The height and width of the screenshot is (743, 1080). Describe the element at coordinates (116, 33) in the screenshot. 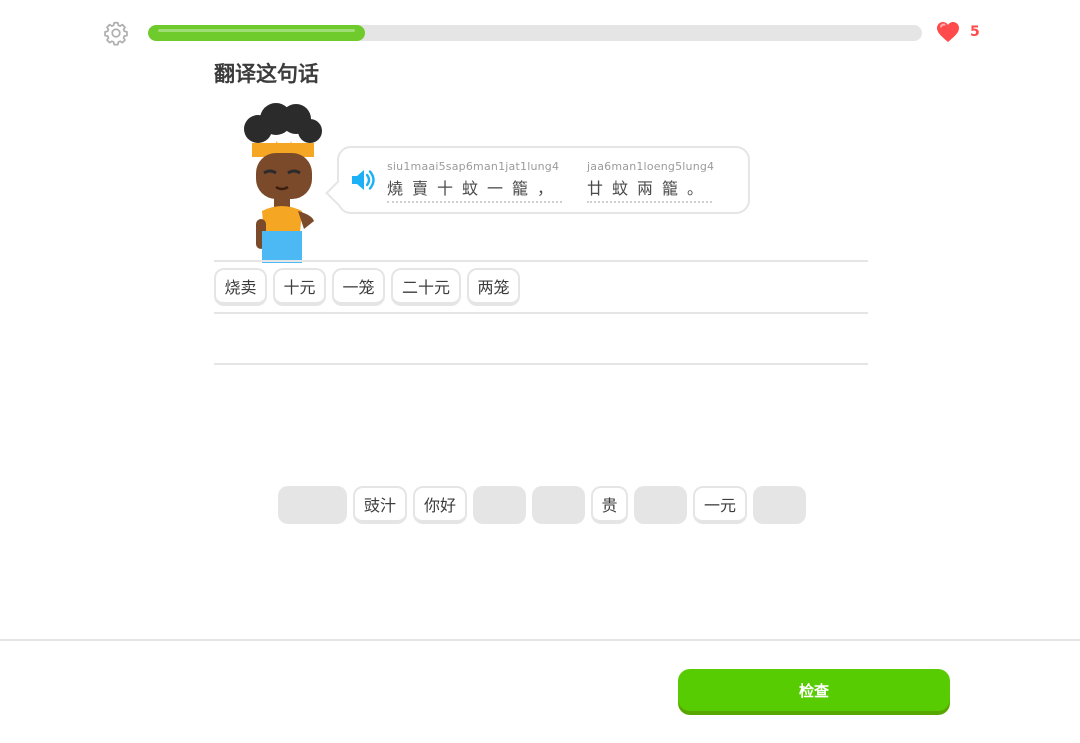

I see `gear-icon` at that location.